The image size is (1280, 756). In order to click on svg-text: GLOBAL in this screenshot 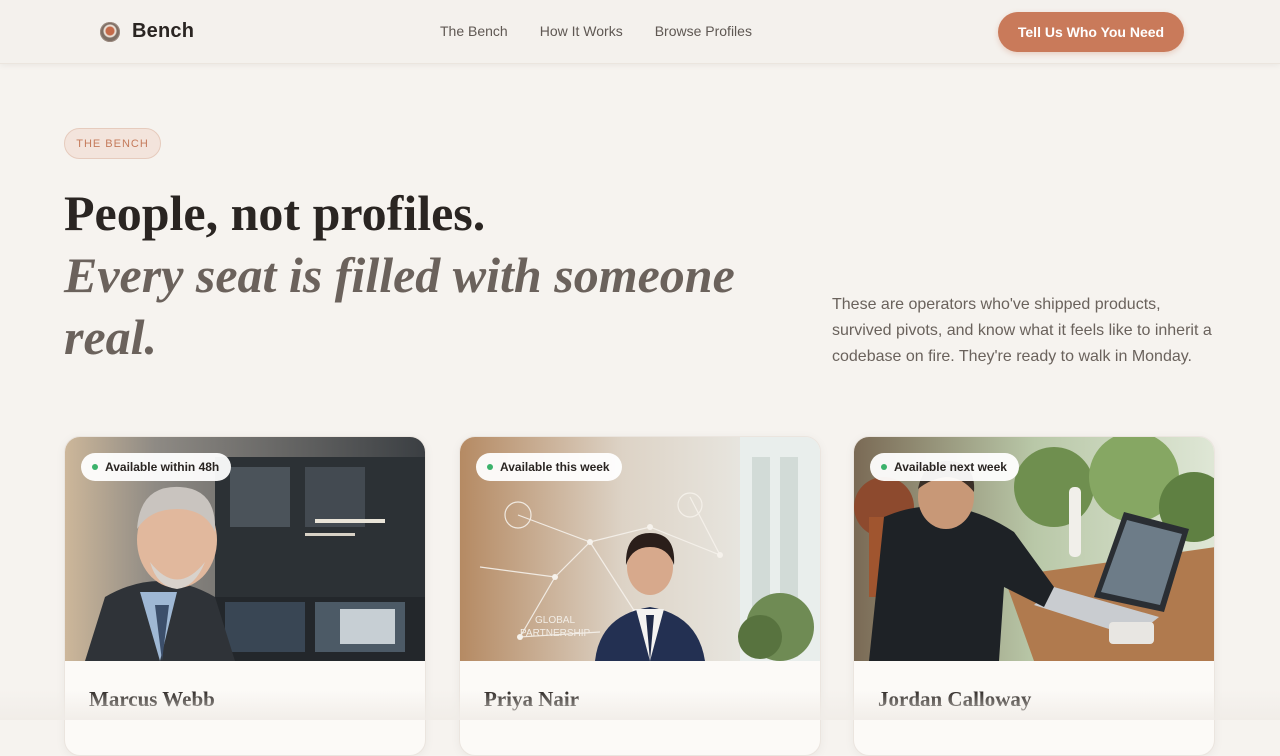, I will do `click(555, 620)`.